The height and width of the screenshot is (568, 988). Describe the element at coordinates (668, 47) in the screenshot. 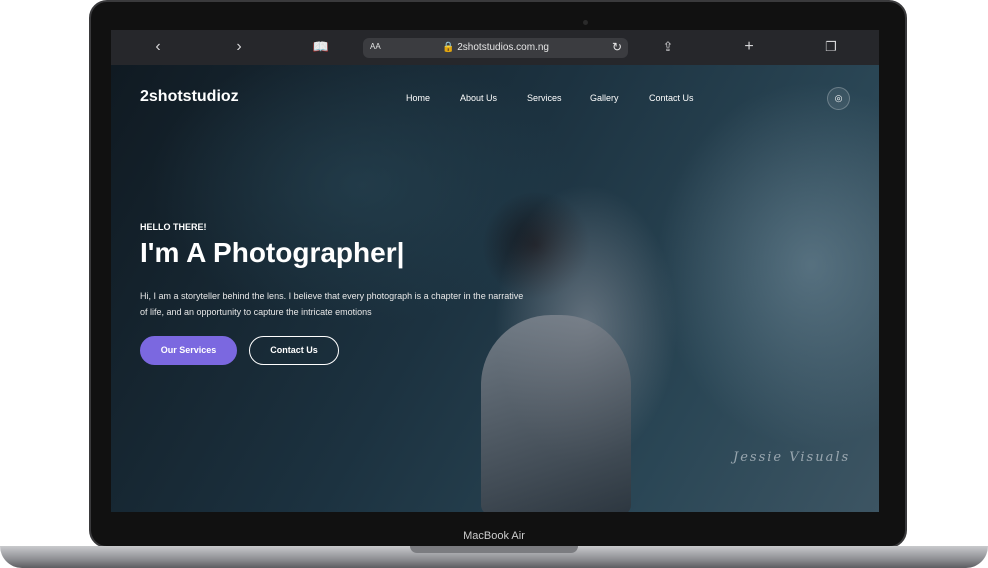

I see `share-icon: ⇪` at that location.